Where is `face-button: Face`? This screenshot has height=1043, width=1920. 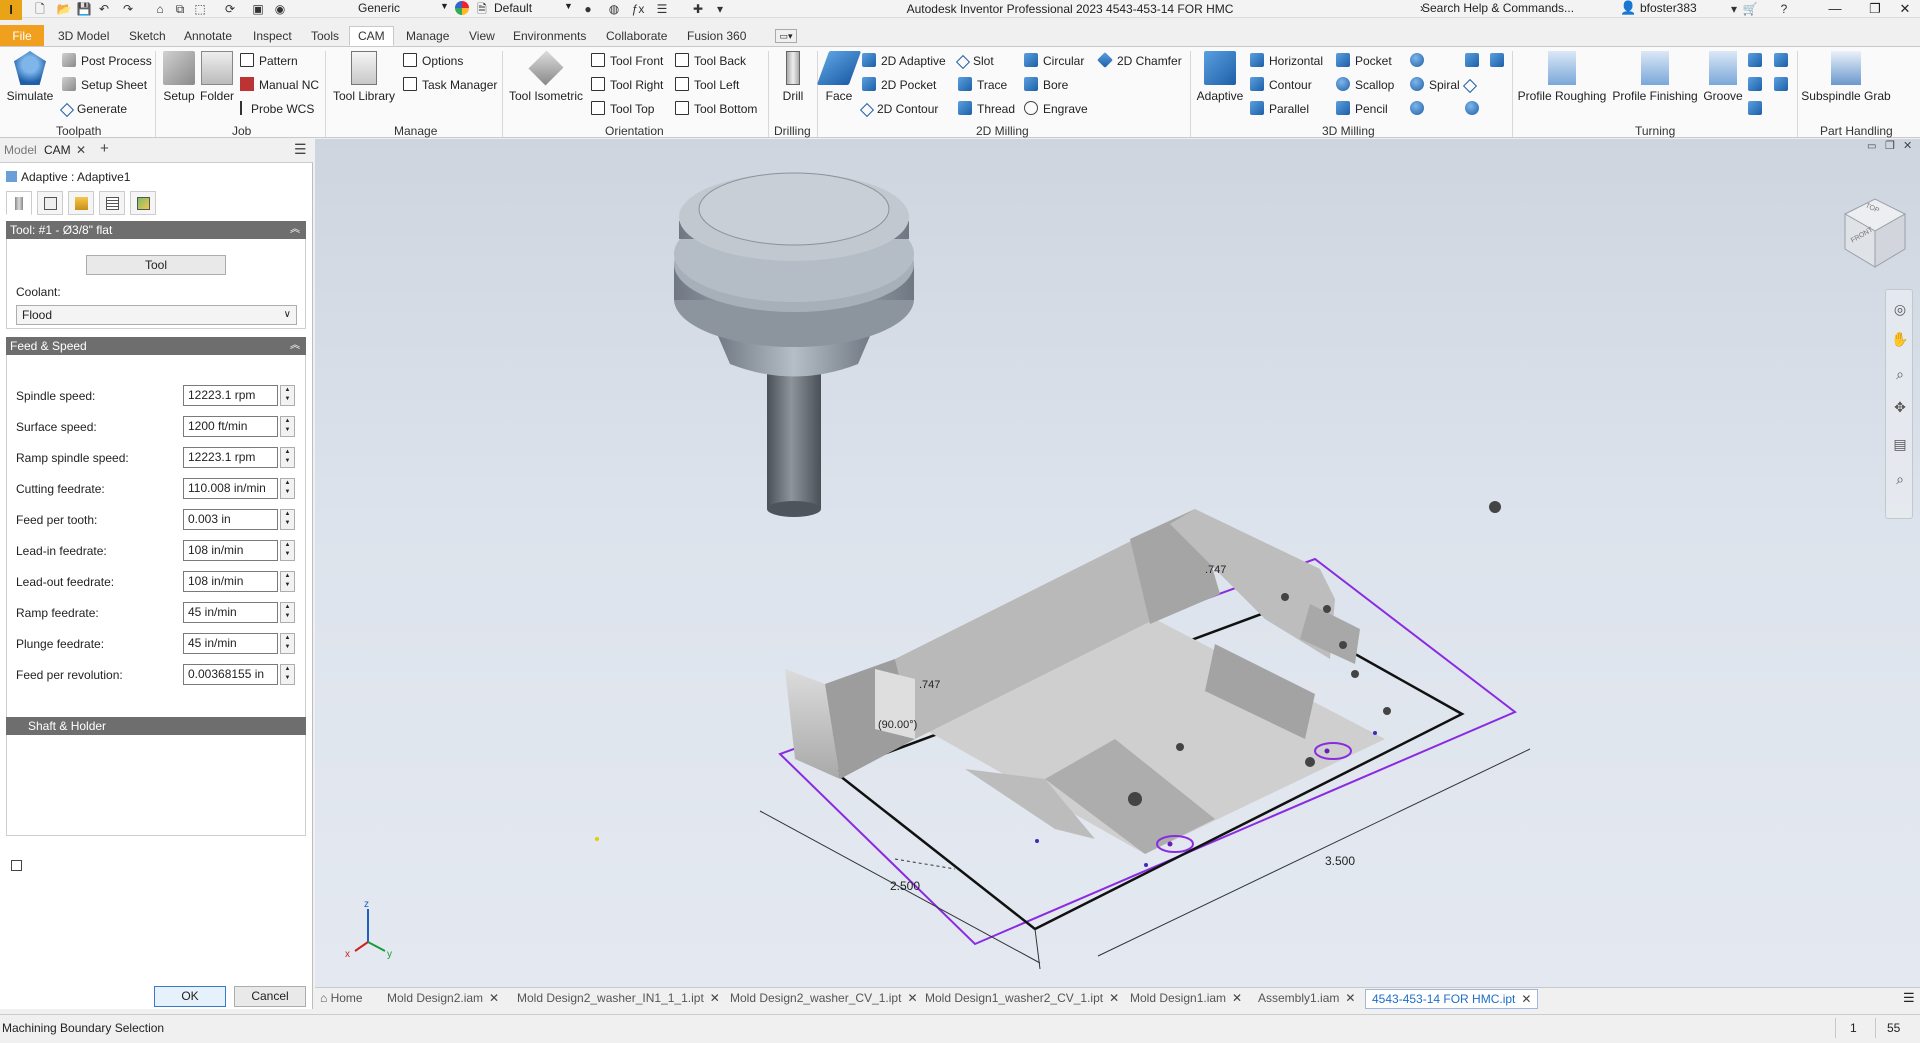
face-button: Face is located at coordinates (839, 77).